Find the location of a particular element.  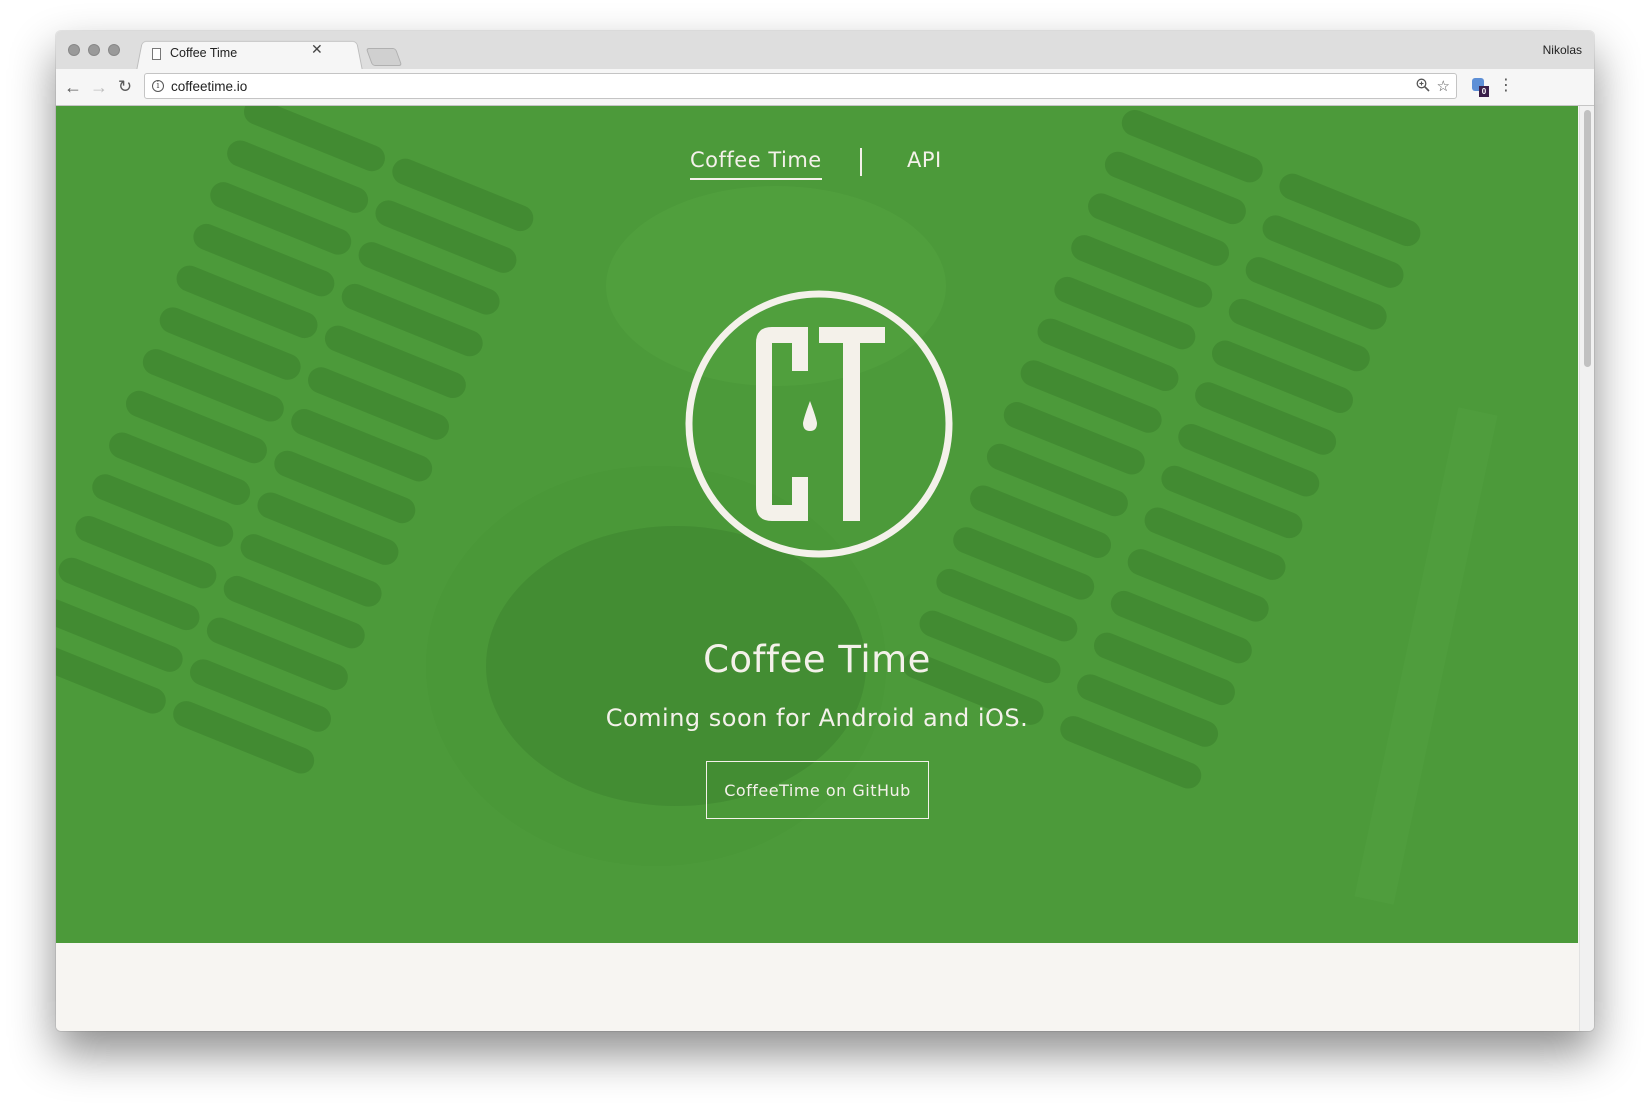

site-nav: Coffee Time API is located at coordinates (817, 168).